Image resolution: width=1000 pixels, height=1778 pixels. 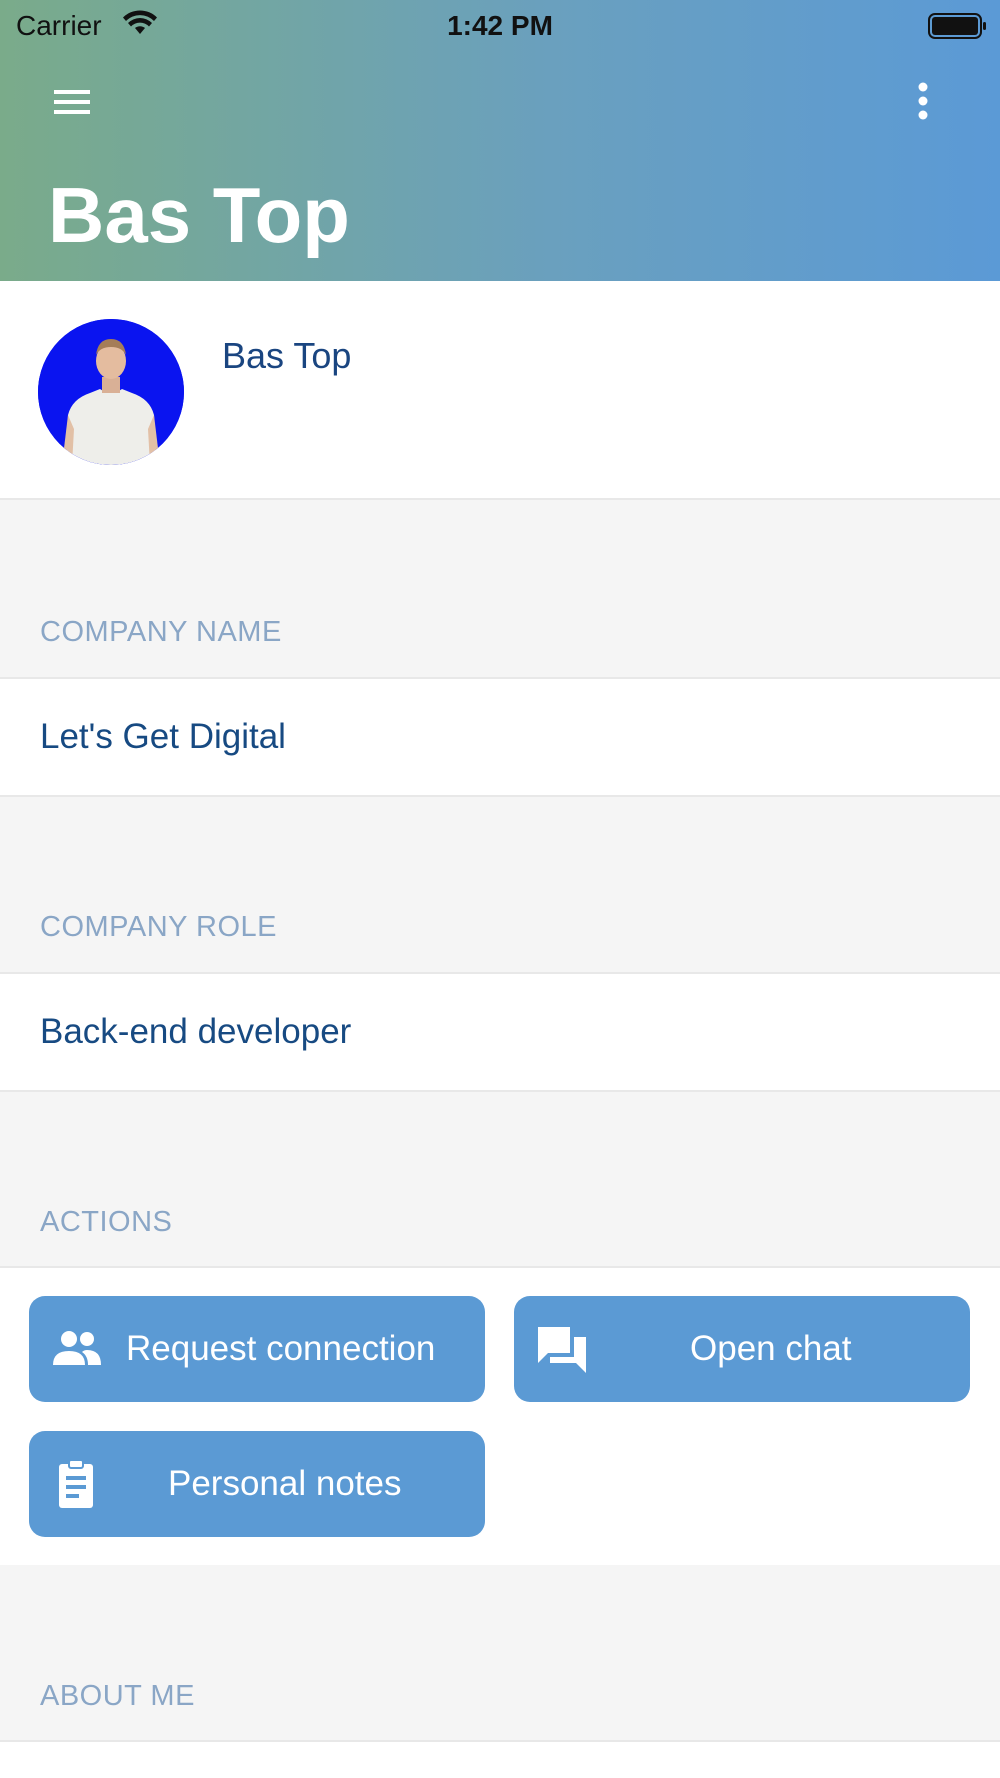 I want to click on people-icon, so click(x=77, y=1348).